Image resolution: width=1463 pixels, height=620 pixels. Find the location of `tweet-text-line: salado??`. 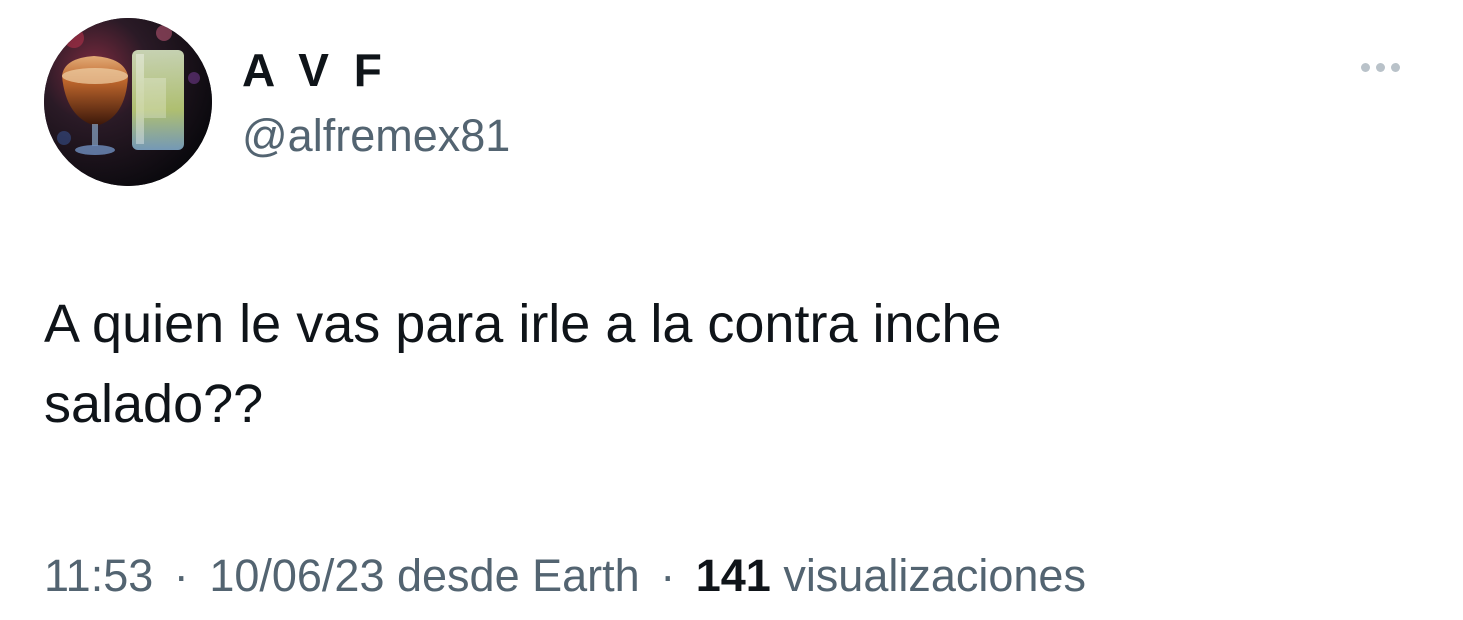

tweet-text-line: salado?? is located at coordinates (154, 404).